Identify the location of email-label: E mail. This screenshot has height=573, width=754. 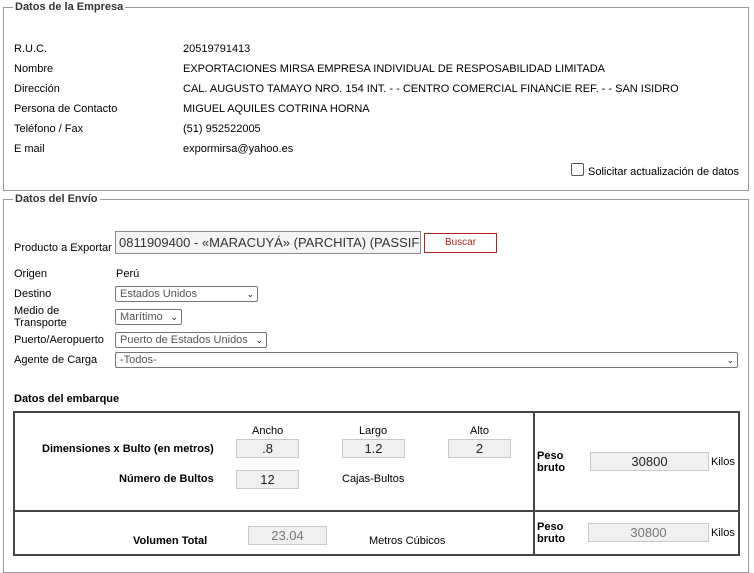
(29, 149).